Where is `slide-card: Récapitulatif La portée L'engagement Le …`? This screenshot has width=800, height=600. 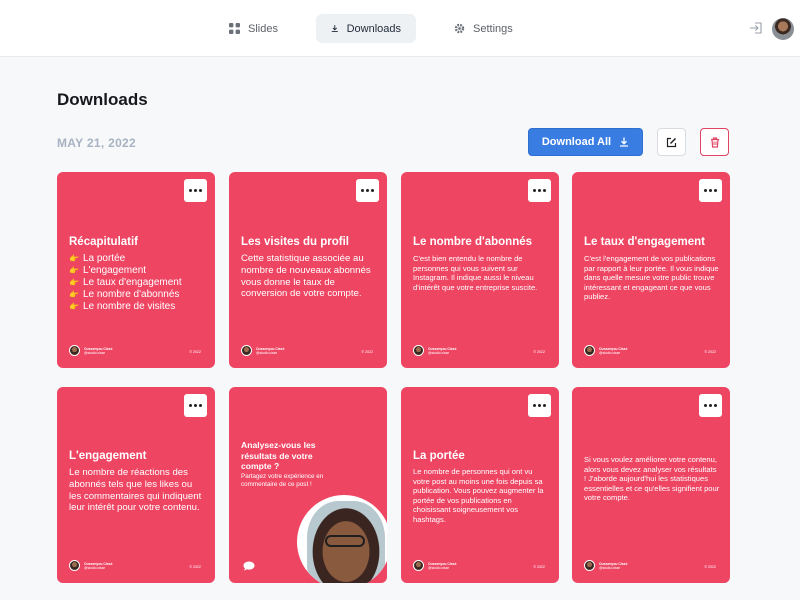 slide-card: Récapitulatif La portée L'engagement Le … is located at coordinates (136, 270).